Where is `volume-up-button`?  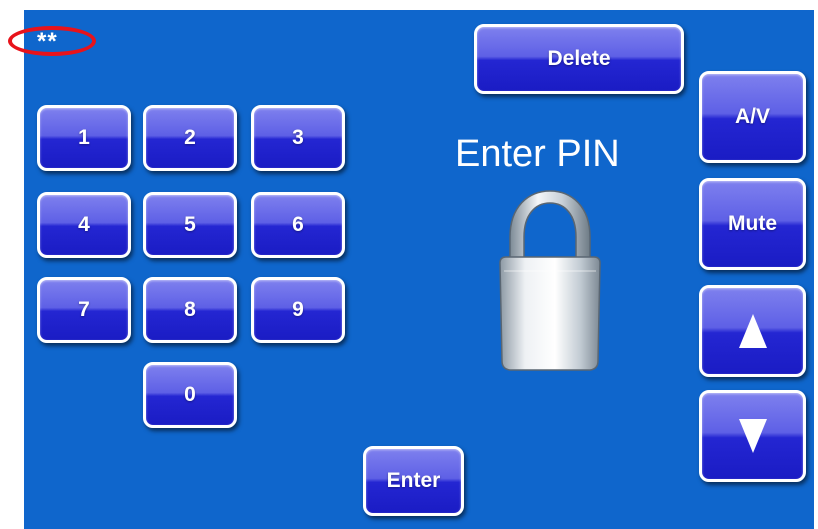 volume-up-button is located at coordinates (752, 331).